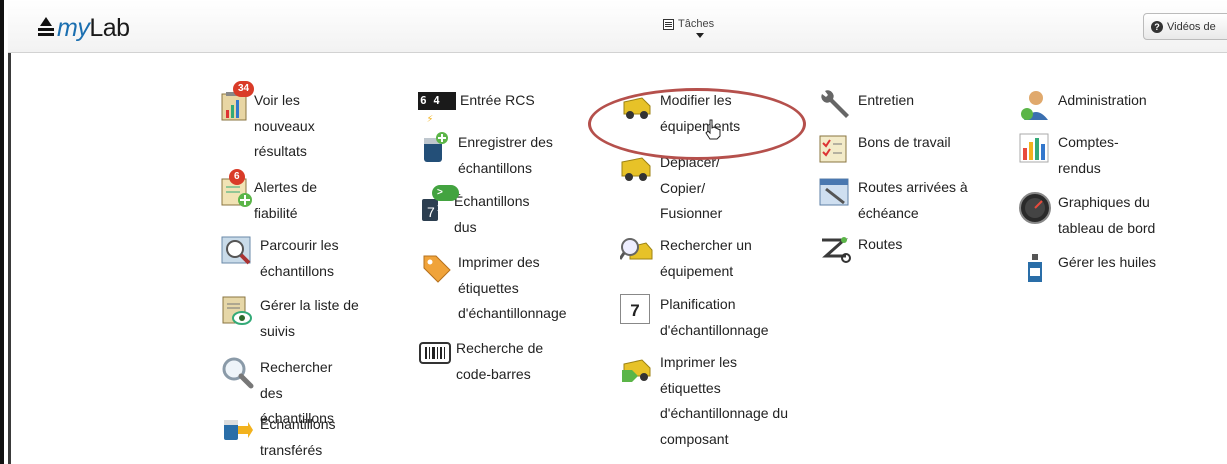  I want to click on browse-samples-icon, so click(237, 250).